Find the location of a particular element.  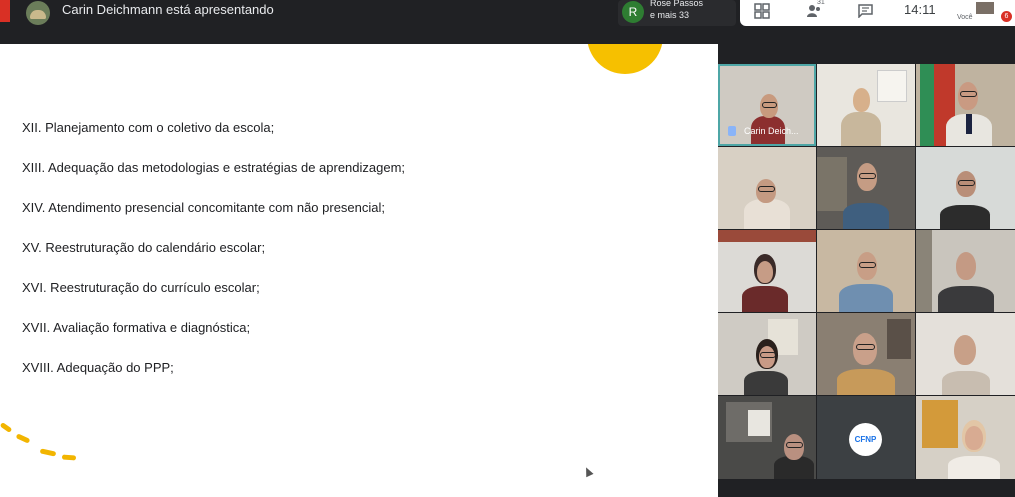

slide-item: XVIII. Adequação do PPP; is located at coordinates (98, 367).